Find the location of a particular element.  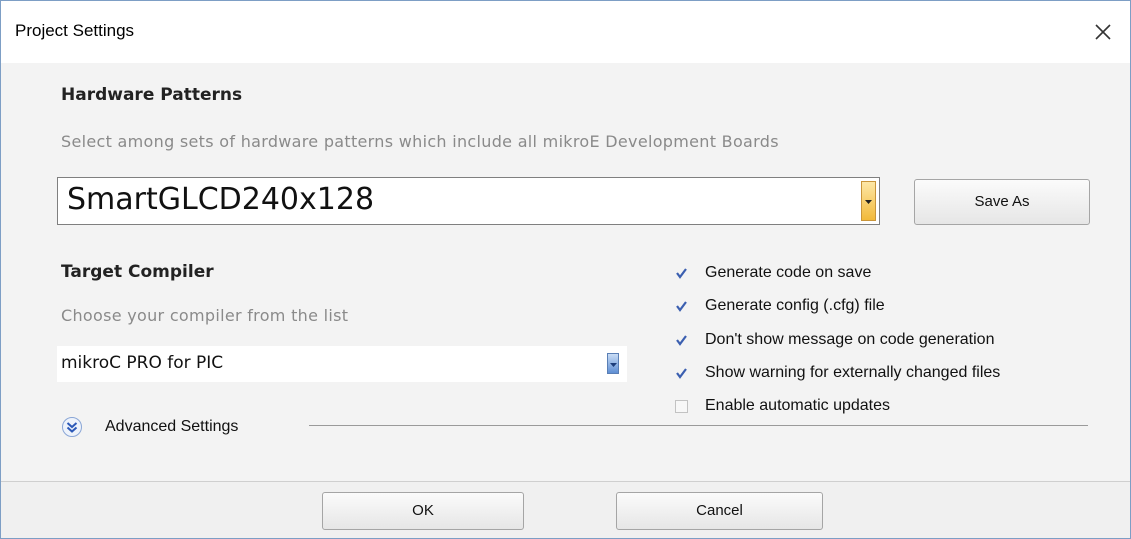

checkbox-label: Enable automatic updates is located at coordinates (798, 405).